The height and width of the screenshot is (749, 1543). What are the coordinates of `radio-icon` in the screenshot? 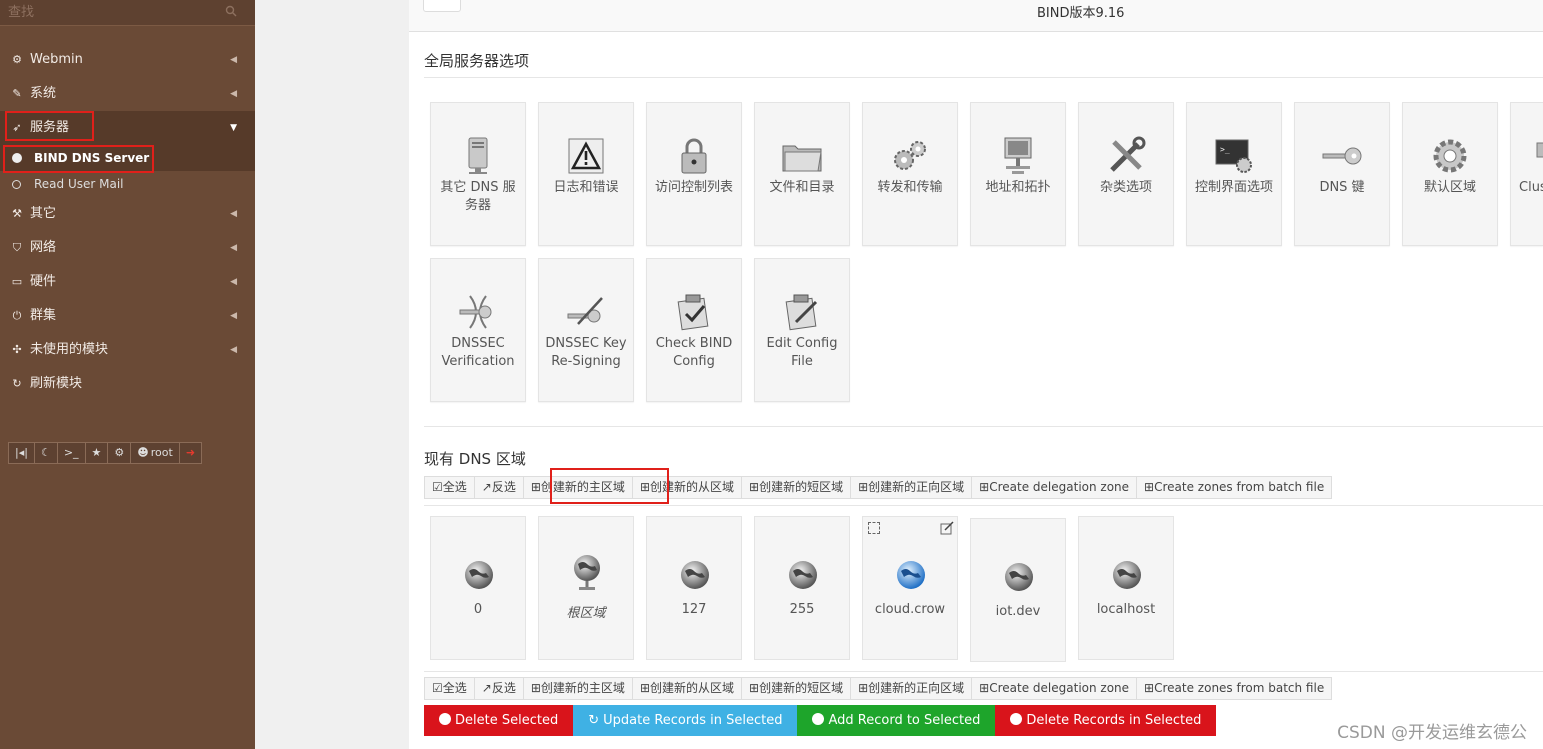 It's located at (16, 184).